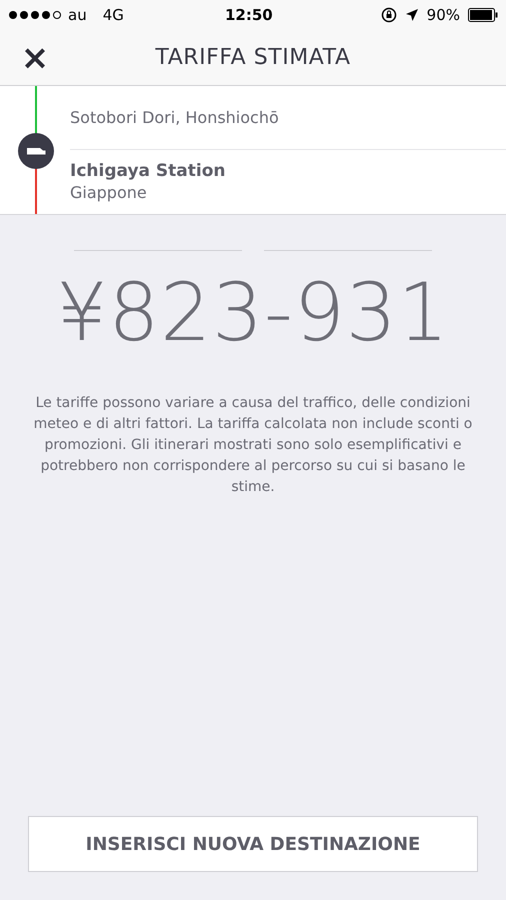  Describe the element at coordinates (483, 15) in the screenshot. I see `battery-icon` at that location.